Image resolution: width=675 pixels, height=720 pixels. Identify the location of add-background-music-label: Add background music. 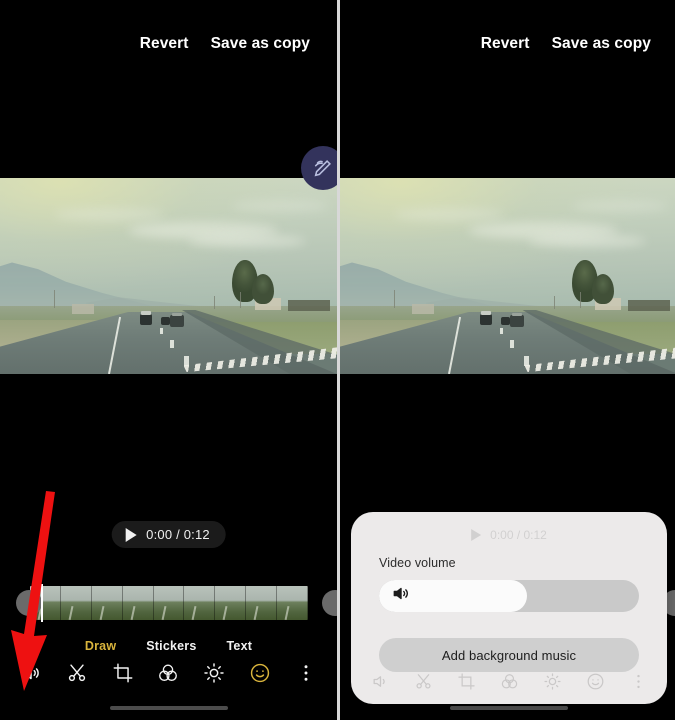
(509, 655).